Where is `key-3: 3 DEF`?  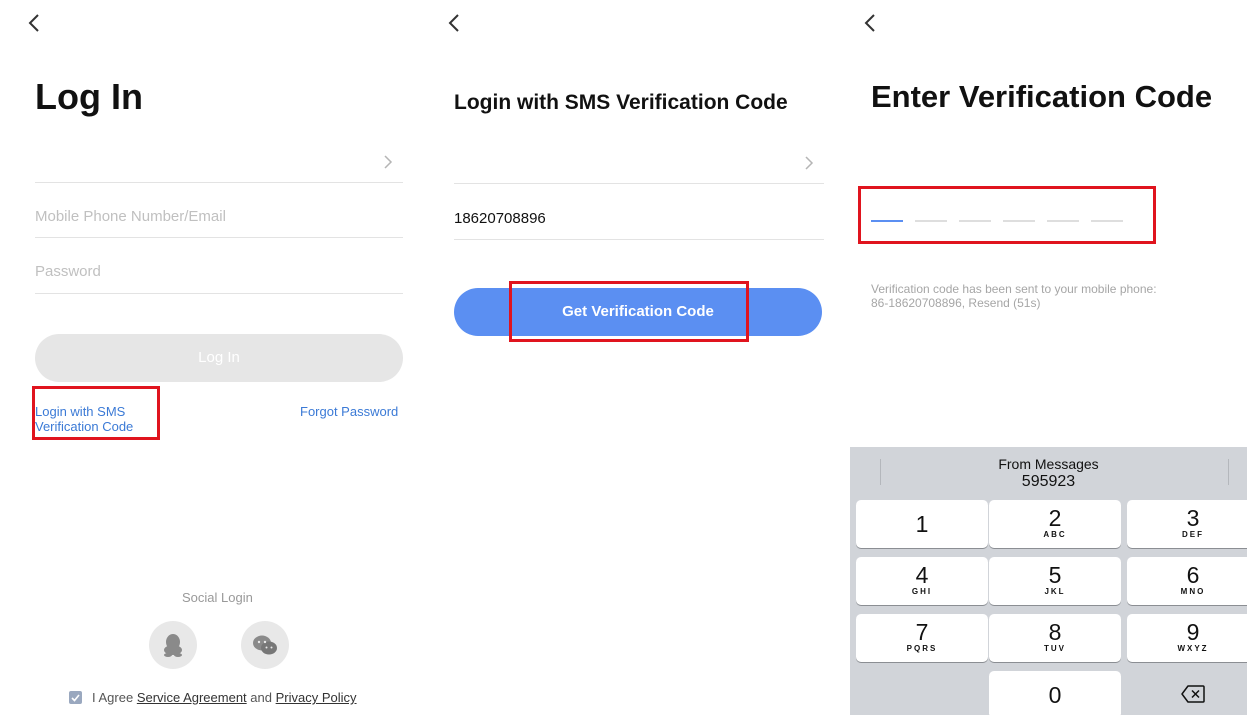 key-3: 3 DEF is located at coordinates (1187, 524).